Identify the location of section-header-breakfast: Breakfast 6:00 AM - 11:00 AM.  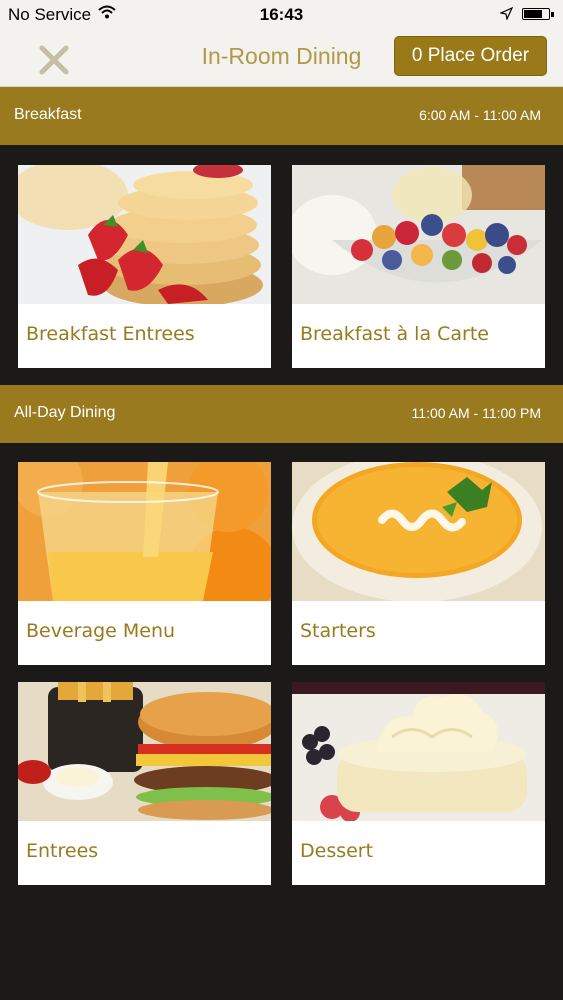
(281, 116).